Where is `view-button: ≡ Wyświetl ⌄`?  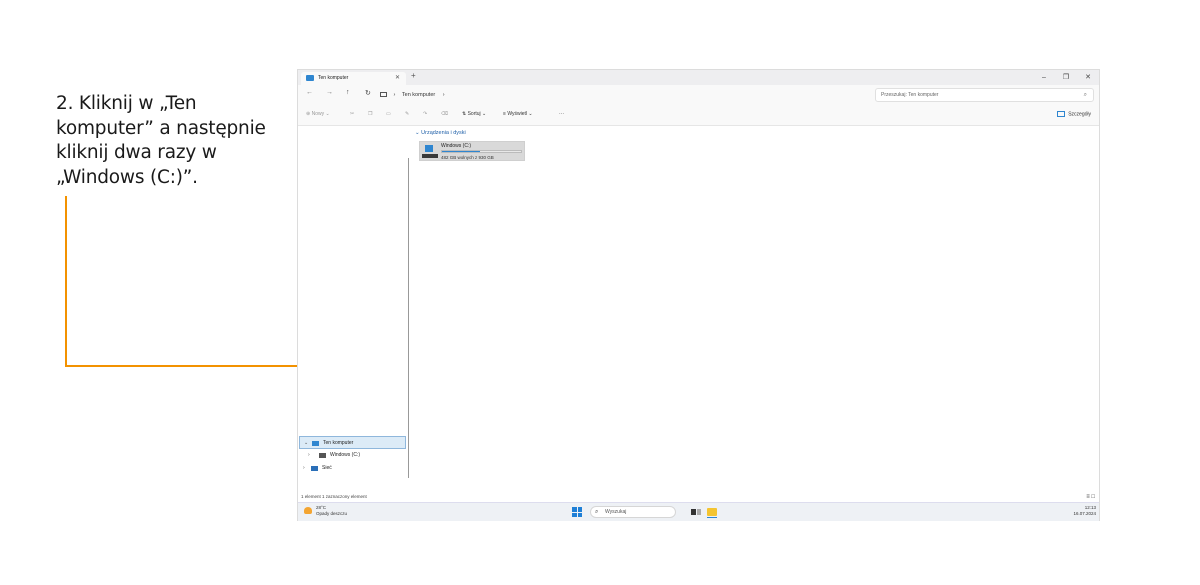 view-button: ≡ Wyświetl ⌄ is located at coordinates (518, 114).